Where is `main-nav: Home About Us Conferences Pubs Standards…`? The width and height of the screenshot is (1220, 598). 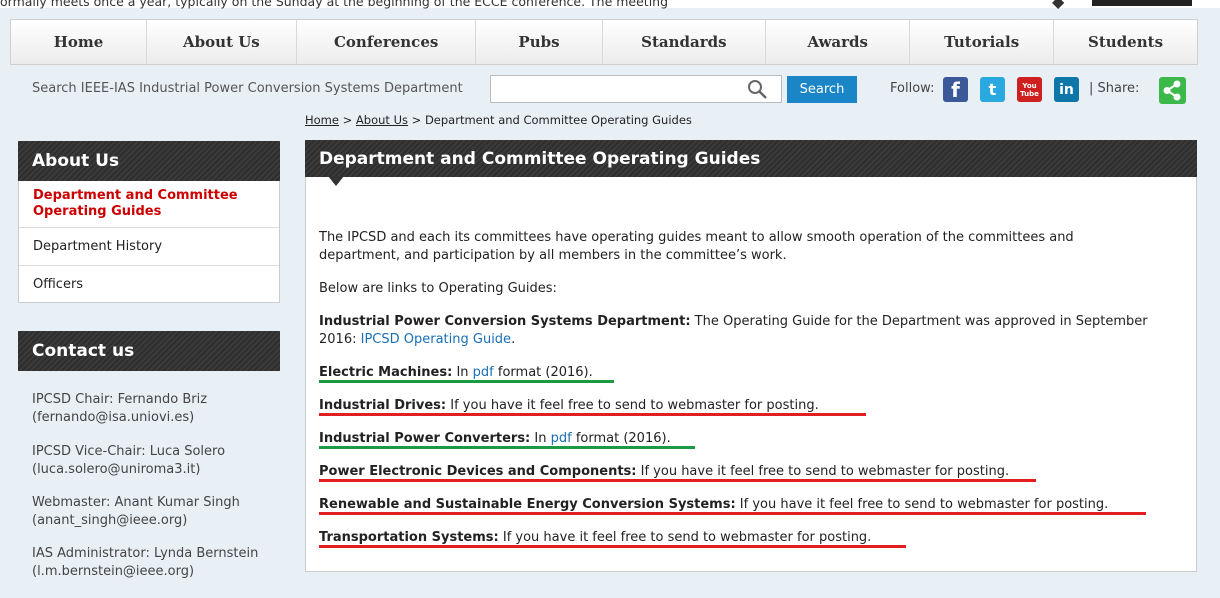 main-nav: Home About Us Conferences Pubs Standards… is located at coordinates (604, 42).